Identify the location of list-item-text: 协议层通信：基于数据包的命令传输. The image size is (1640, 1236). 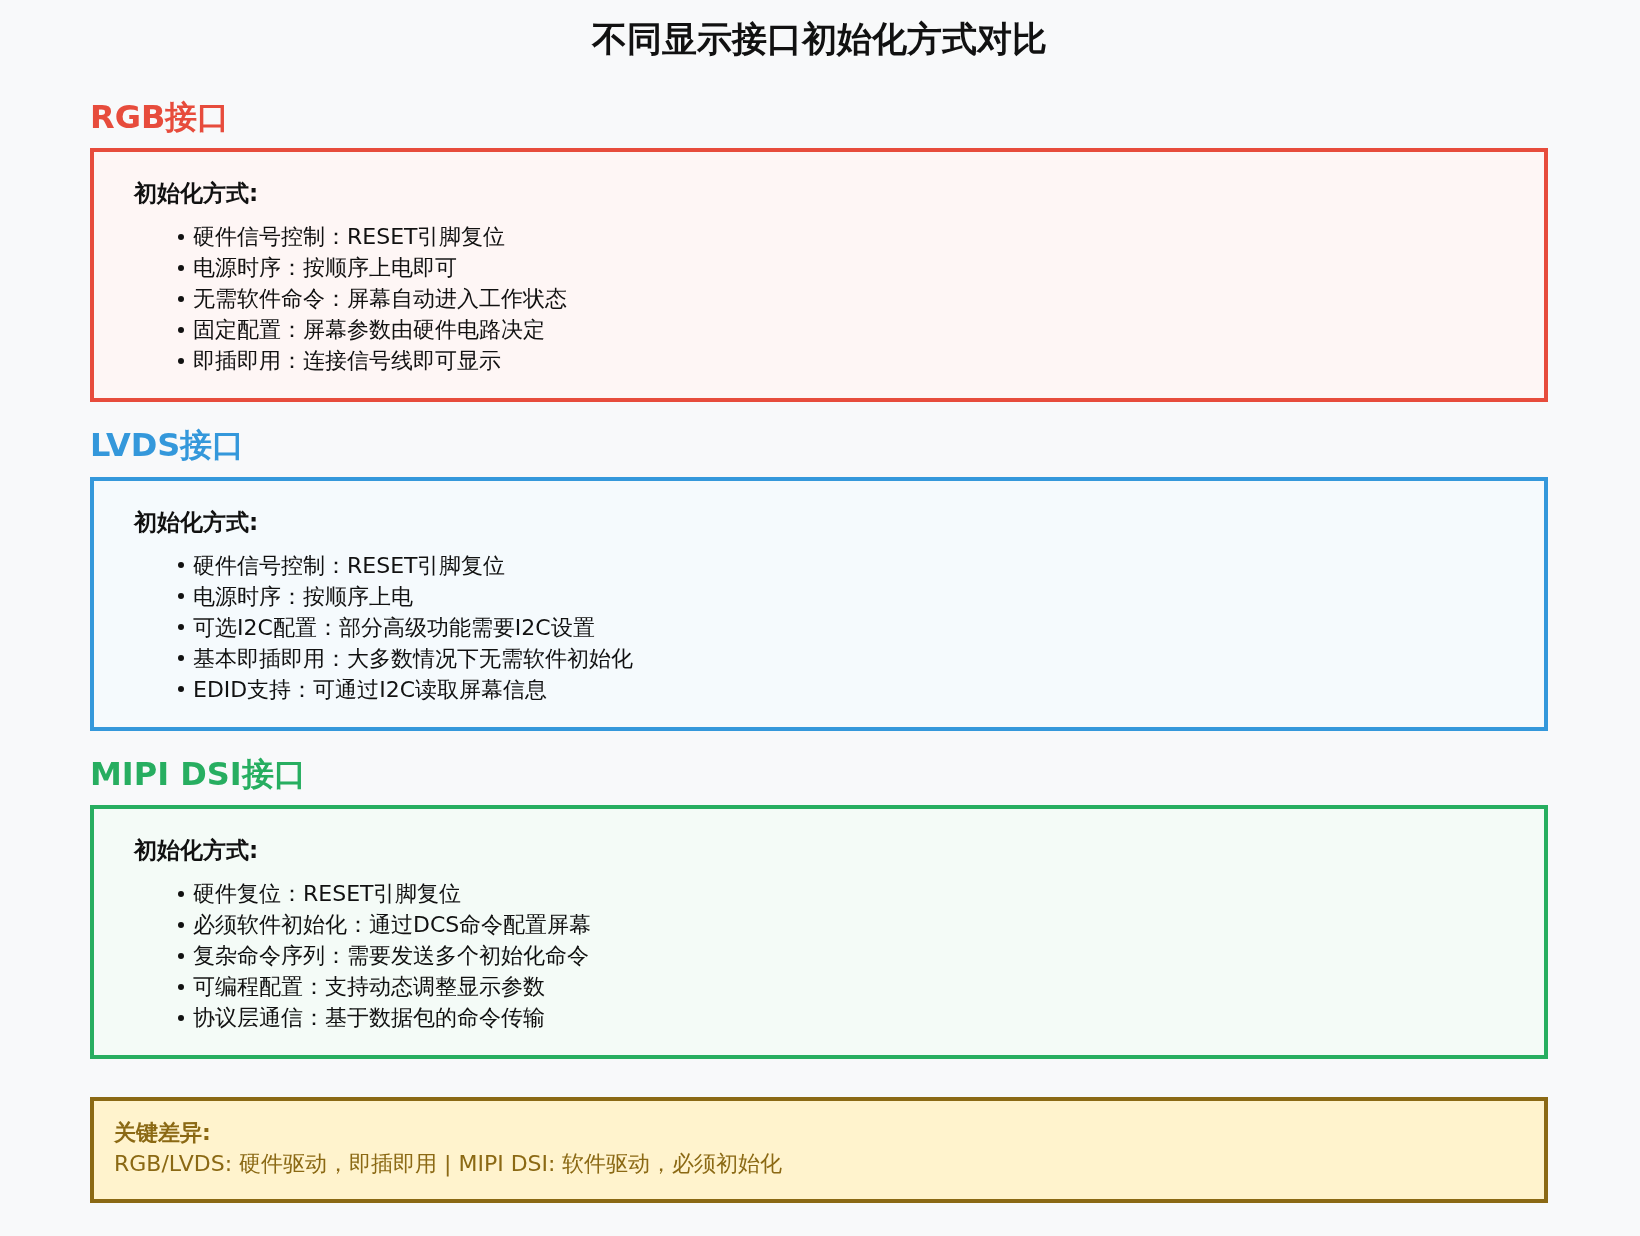
(369, 1018).